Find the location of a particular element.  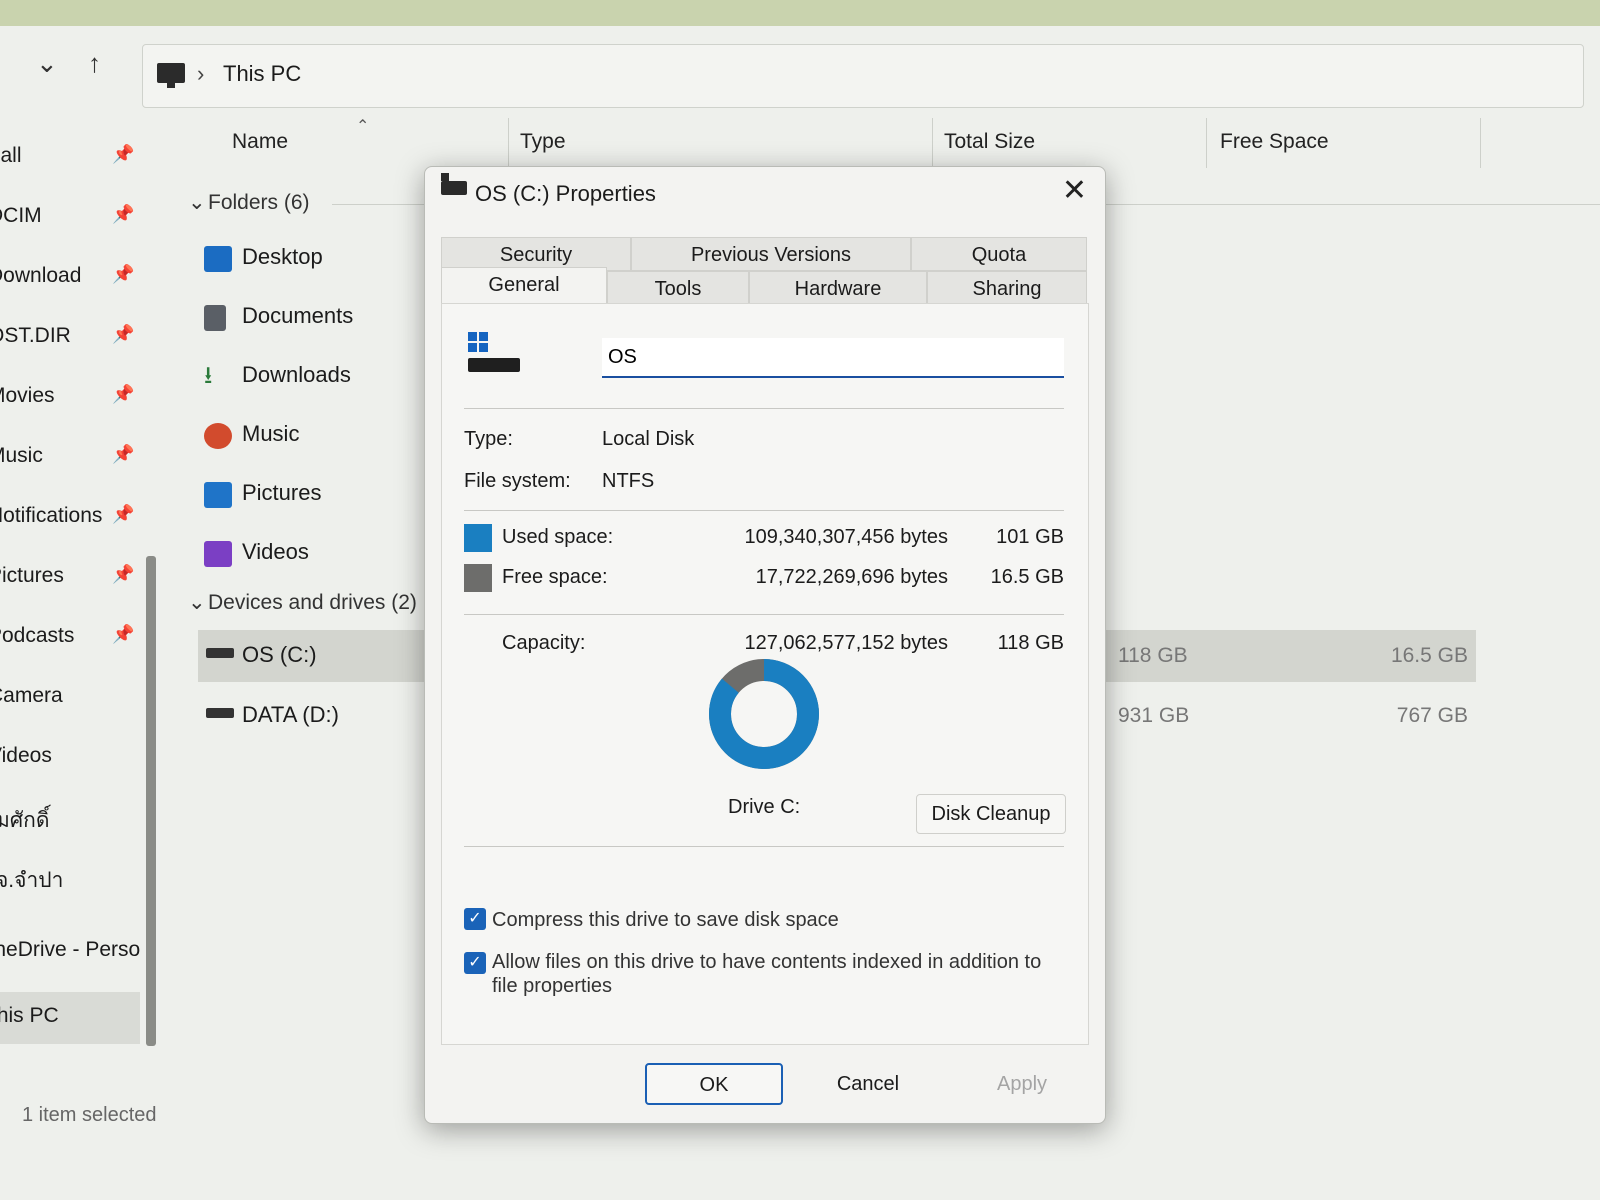

column-header-name: Name is located at coordinates (260, 142).